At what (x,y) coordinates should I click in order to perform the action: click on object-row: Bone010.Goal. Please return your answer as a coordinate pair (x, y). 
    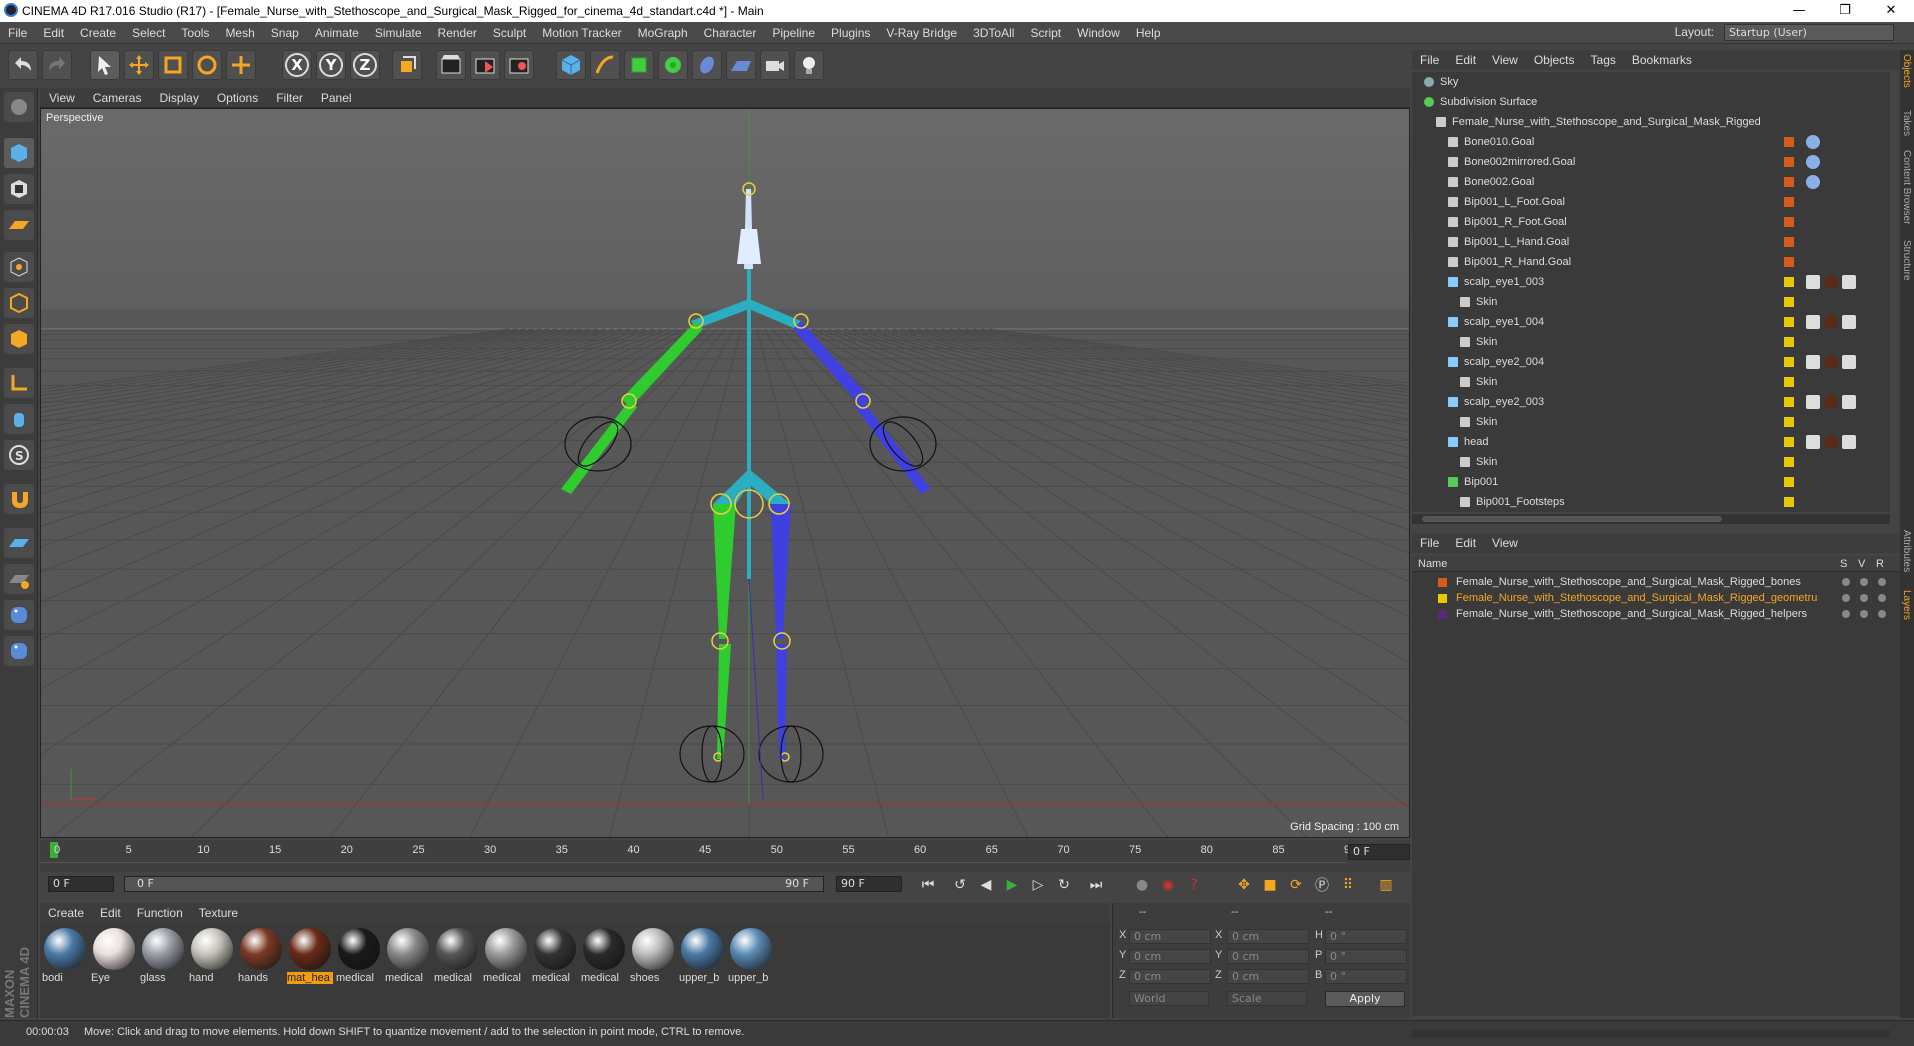
    Looking at the image, I should click on (1651, 142).